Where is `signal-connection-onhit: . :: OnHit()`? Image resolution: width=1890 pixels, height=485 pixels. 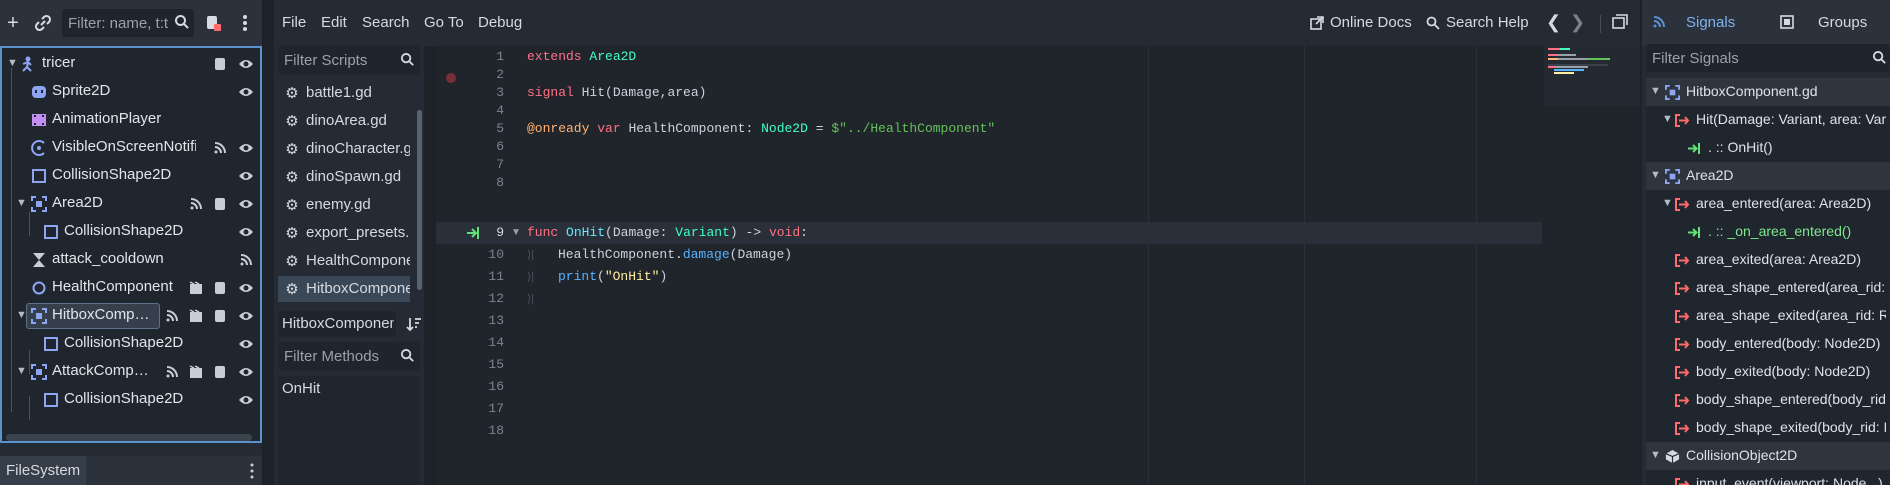 signal-connection-onhit: . :: OnHit() is located at coordinates (1768, 148).